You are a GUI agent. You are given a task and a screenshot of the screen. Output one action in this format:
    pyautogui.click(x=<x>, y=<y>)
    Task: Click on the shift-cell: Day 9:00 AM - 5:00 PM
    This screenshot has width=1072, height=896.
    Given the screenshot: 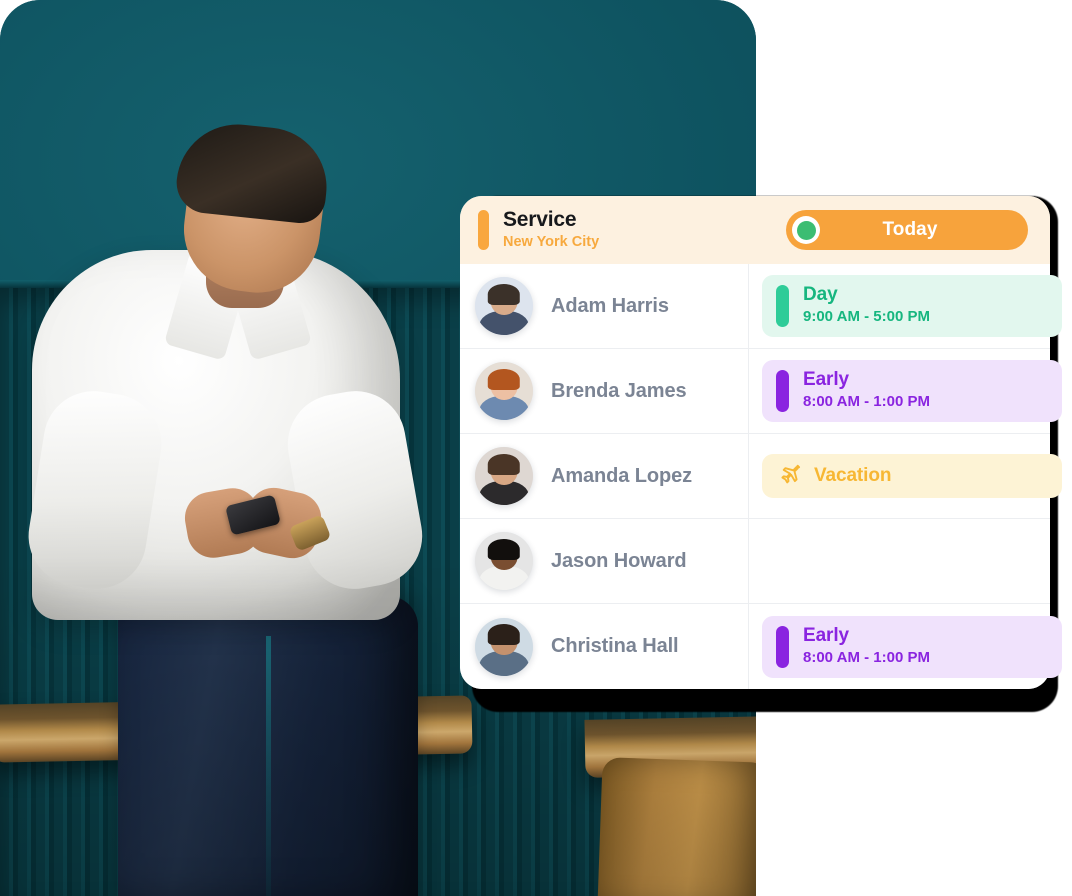 What is the action you would take?
    pyautogui.click(x=905, y=306)
    